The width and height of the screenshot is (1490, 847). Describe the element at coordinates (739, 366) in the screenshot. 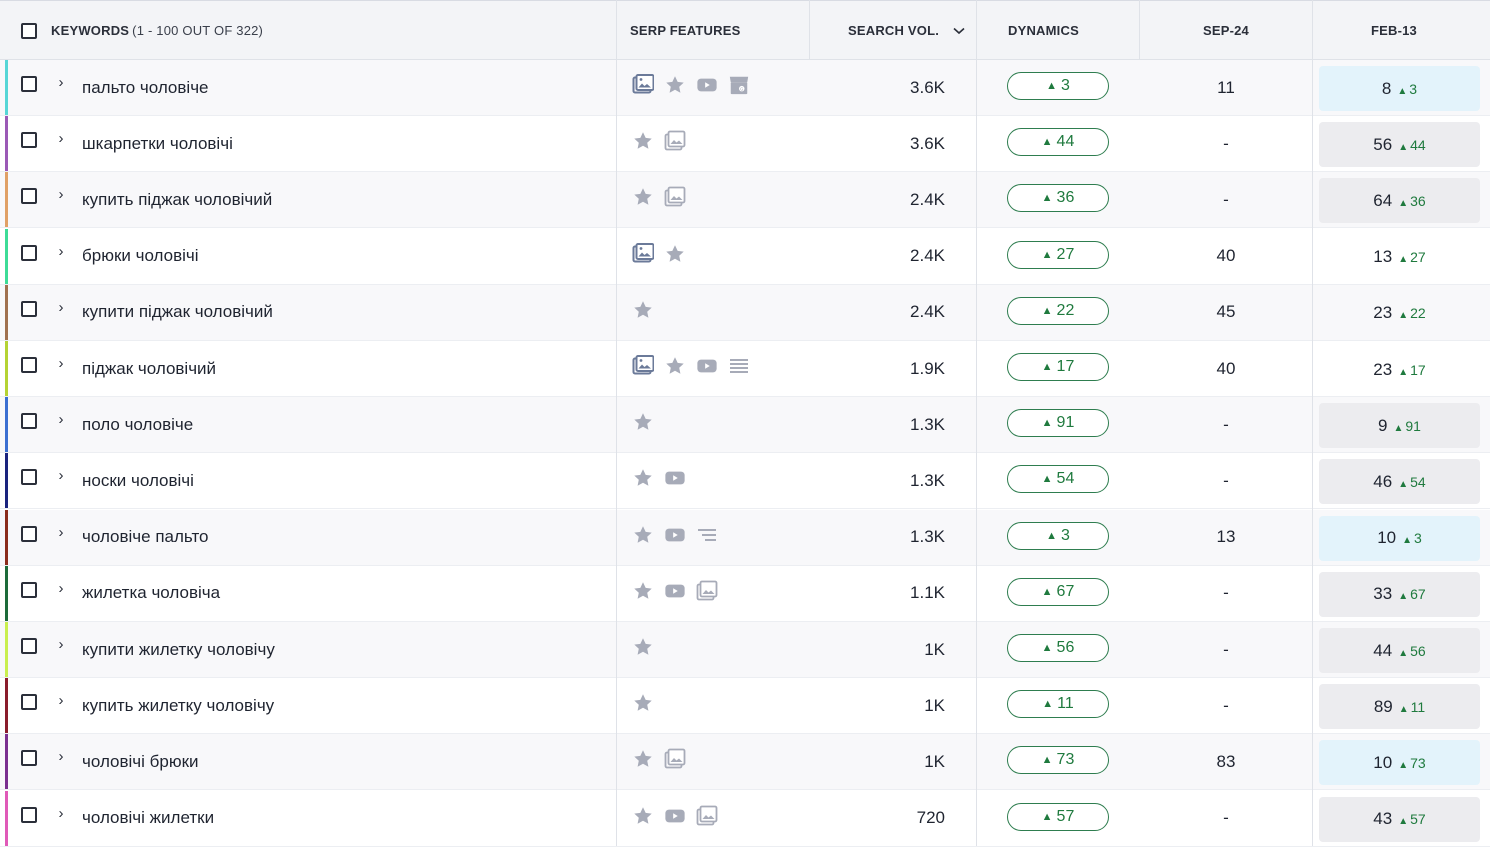

I see `list-icon` at that location.